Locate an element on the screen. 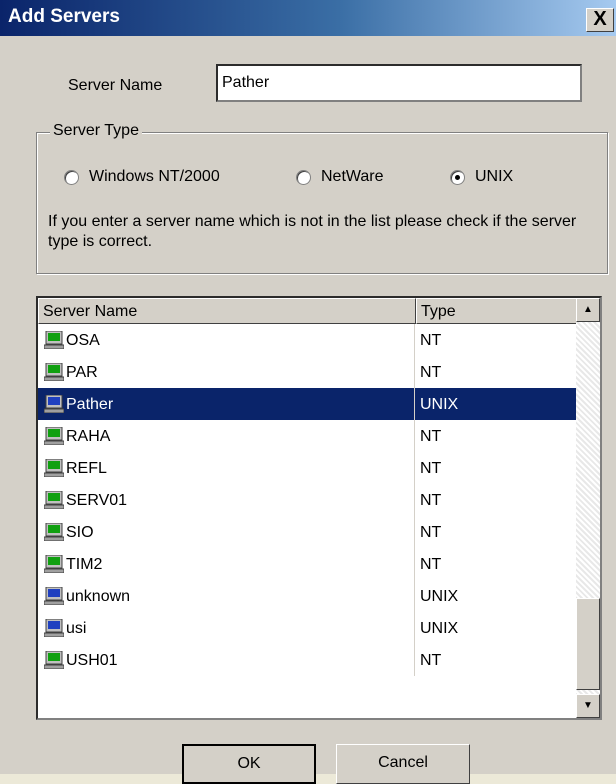 The image size is (616, 784). radio-windows-nt: Windows NT/2000 is located at coordinates (142, 177).